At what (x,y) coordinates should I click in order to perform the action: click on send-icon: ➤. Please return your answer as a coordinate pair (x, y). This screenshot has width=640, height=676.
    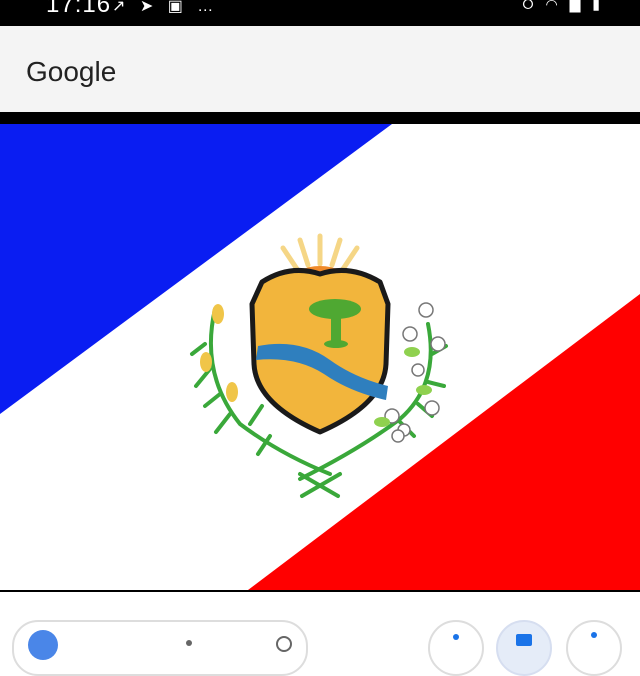
    Looking at the image, I should click on (146, 7).